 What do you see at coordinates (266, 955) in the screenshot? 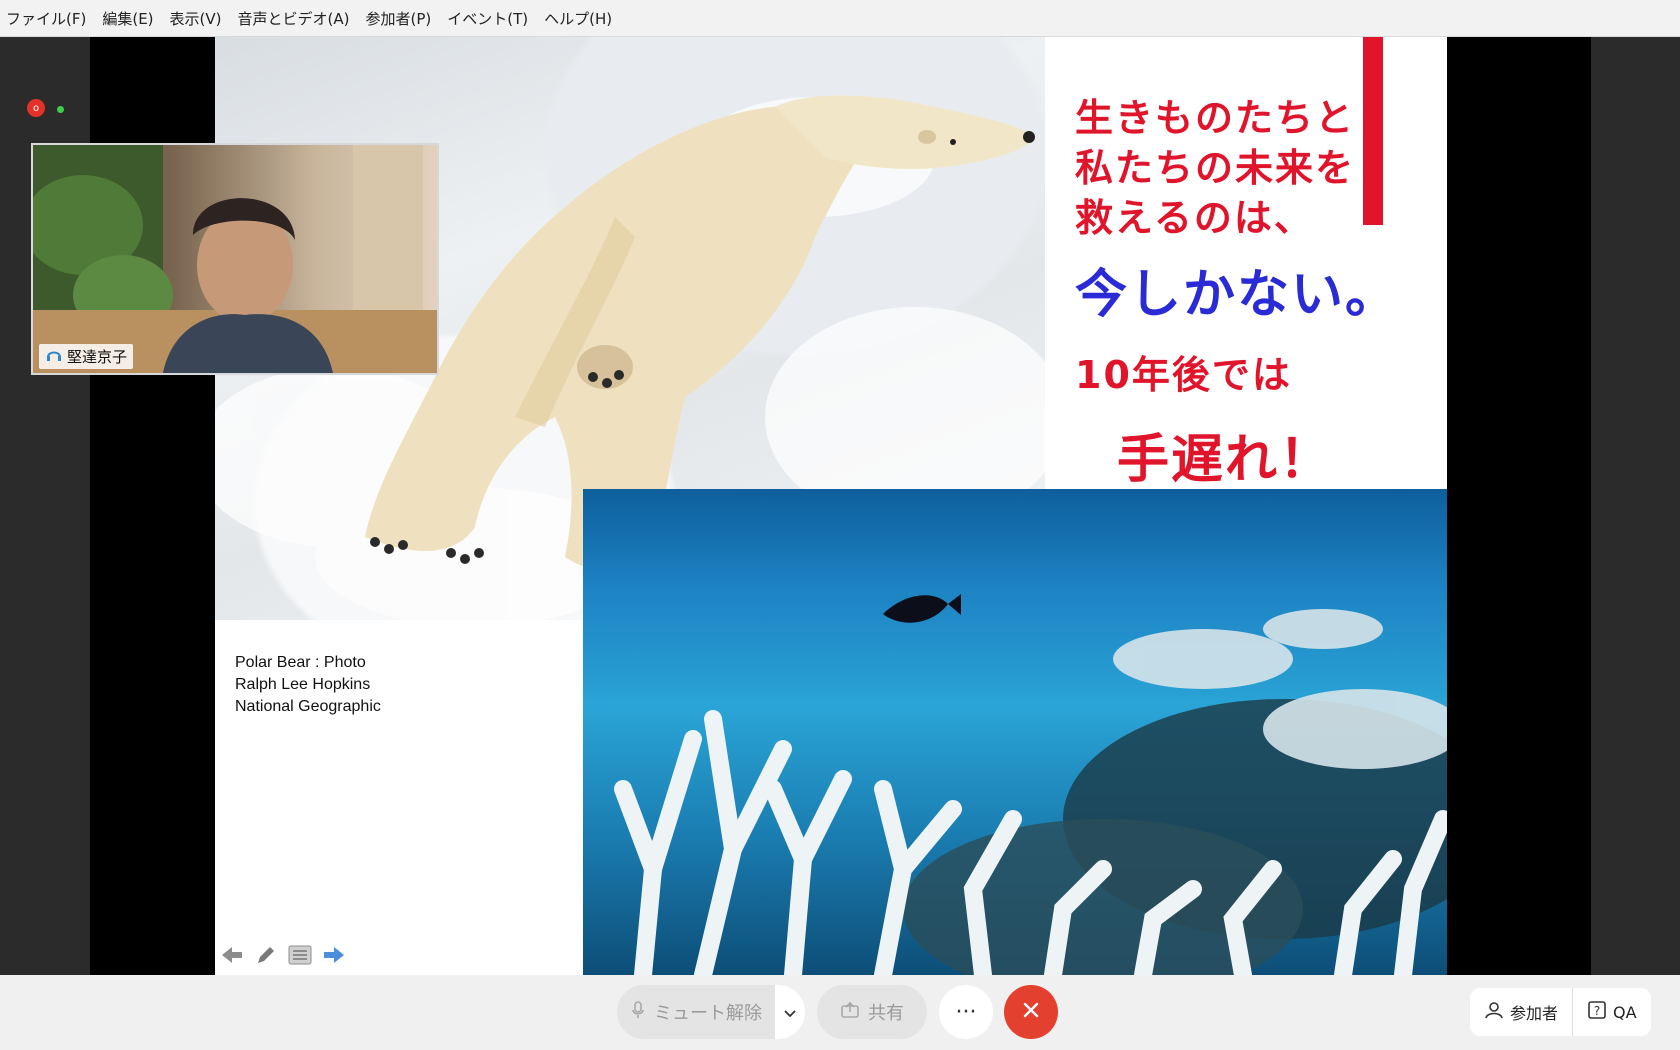
I see `pen-icon` at bounding box center [266, 955].